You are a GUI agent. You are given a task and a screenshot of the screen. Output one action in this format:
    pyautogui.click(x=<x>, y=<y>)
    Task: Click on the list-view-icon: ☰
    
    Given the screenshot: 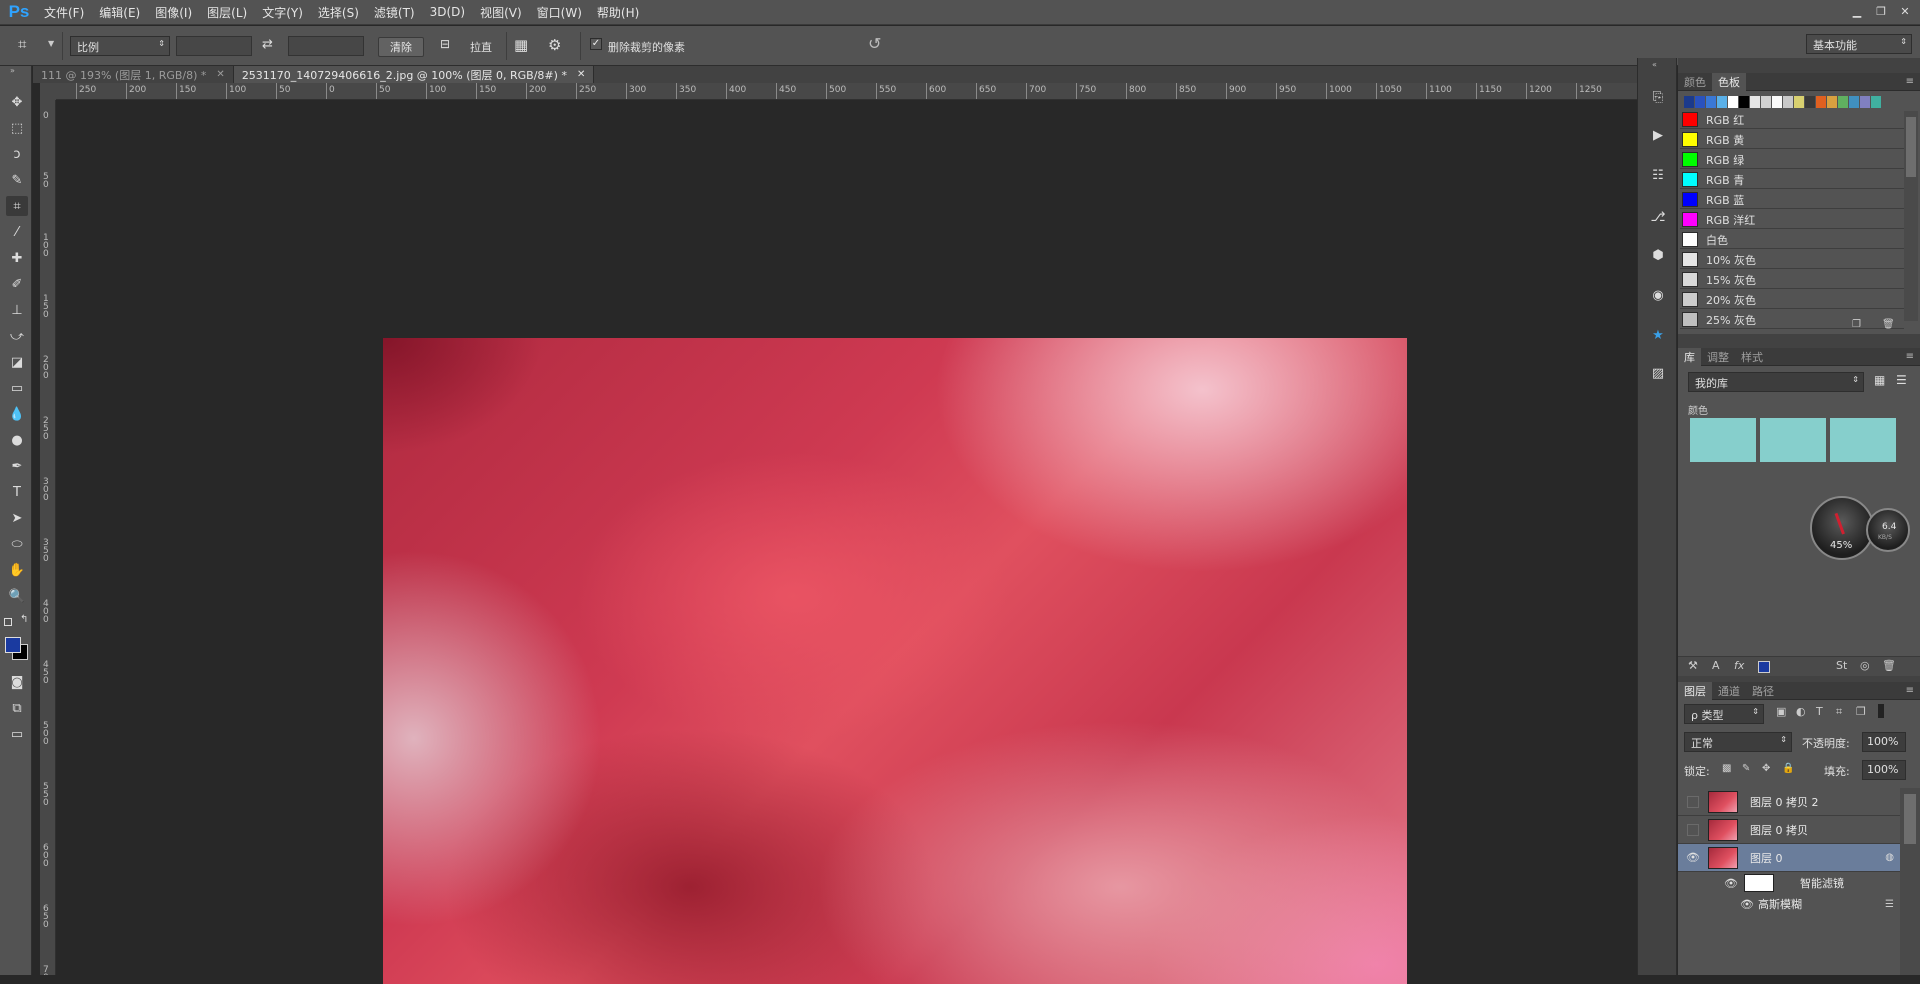 What is the action you would take?
    pyautogui.click(x=1905, y=382)
    